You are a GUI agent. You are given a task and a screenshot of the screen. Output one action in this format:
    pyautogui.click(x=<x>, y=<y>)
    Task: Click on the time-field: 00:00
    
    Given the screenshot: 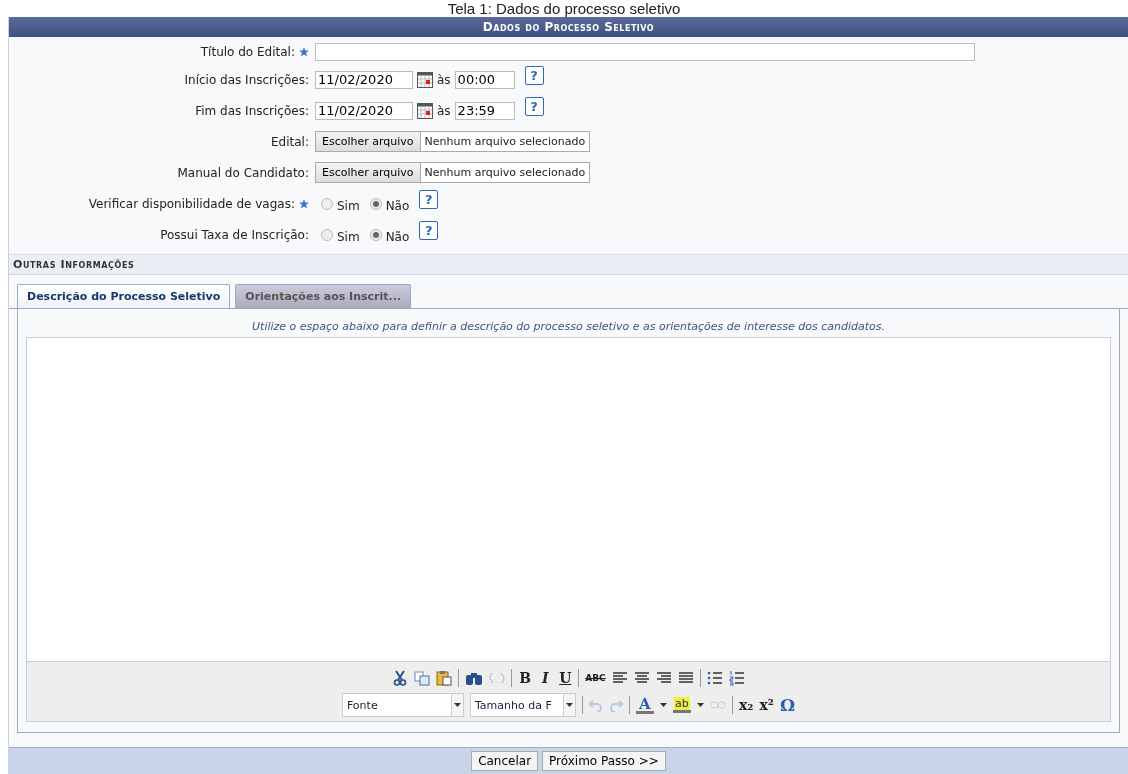 What is the action you would take?
    pyautogui.click(x=484, y=79)
    